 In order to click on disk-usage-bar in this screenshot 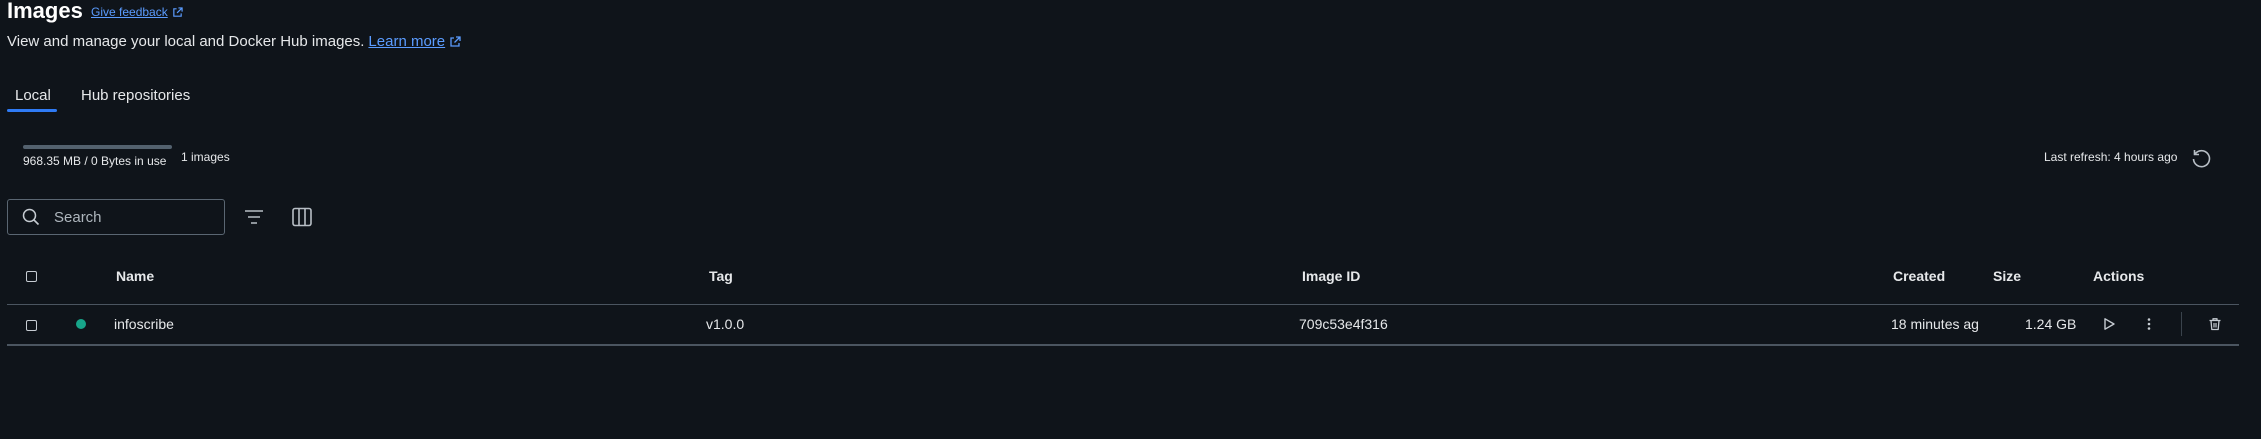, I will do `click(97, 147)`.